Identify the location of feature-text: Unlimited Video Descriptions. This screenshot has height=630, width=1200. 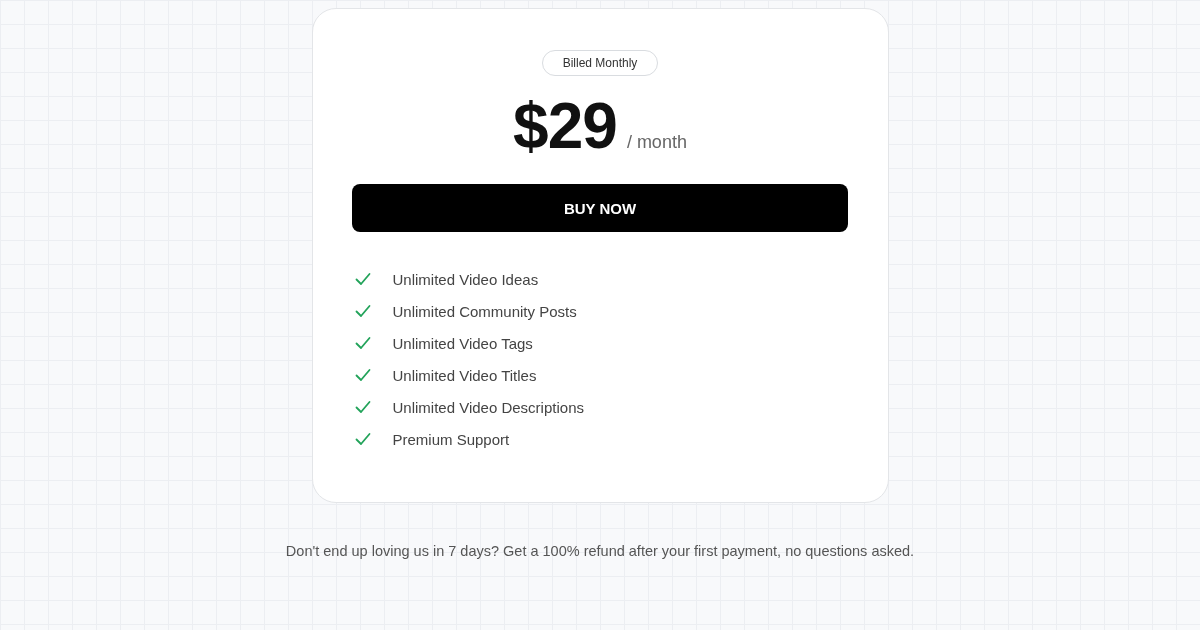
(488, 407).